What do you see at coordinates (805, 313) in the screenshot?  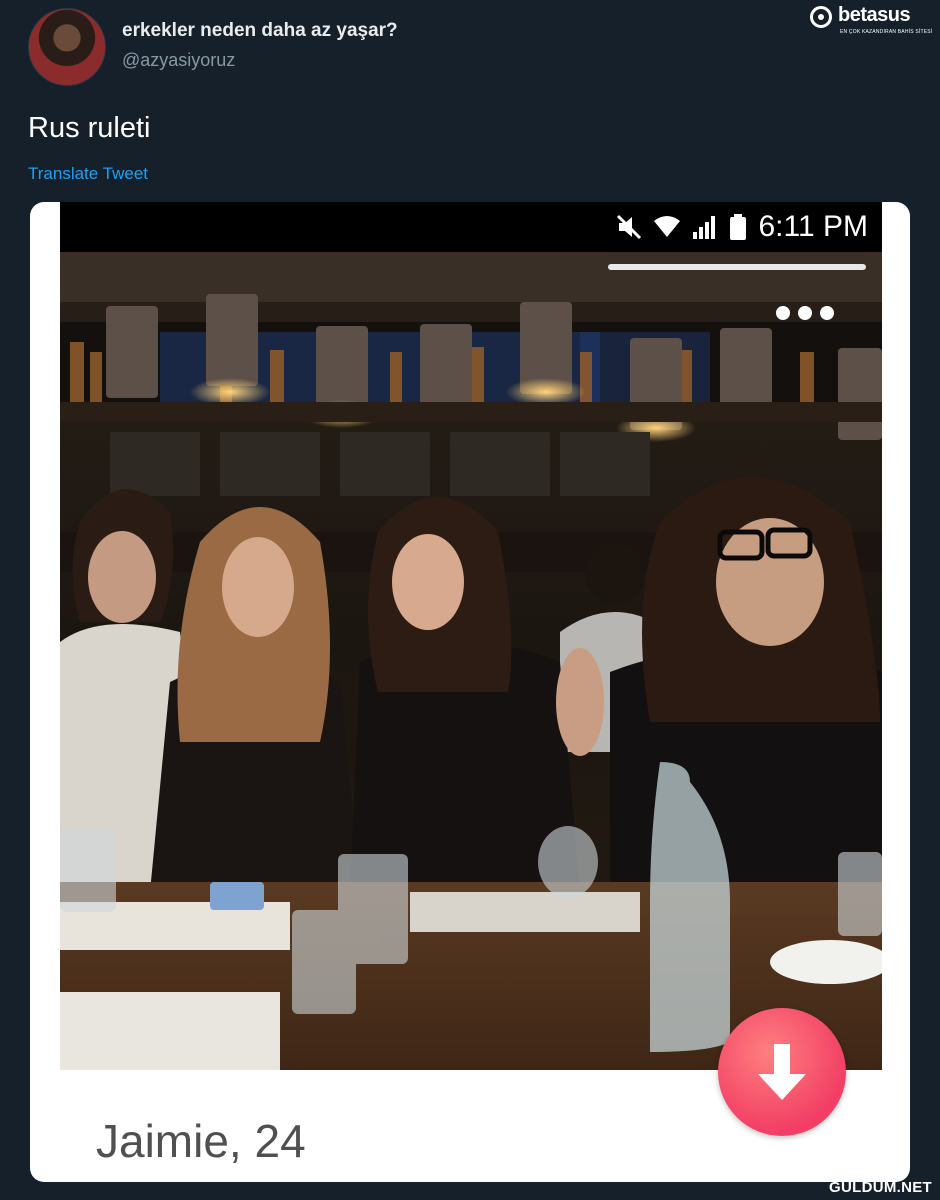 I see `more-options-icon` at bounding box center [805, 313].